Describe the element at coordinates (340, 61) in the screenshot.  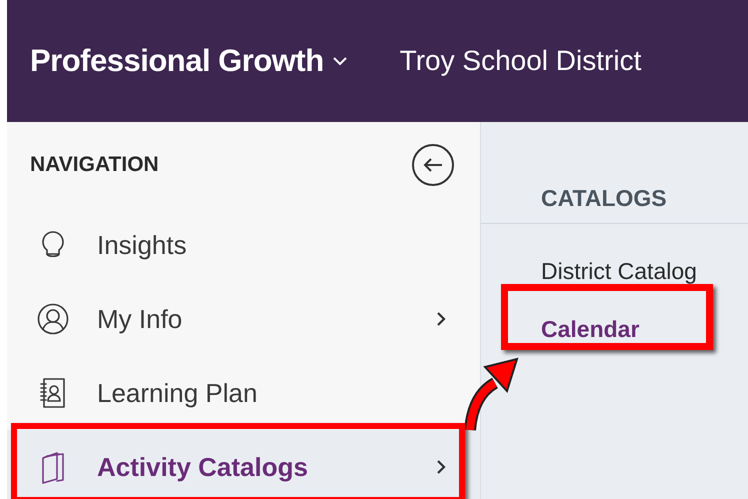
I see `chevron-down-icon` at that location.